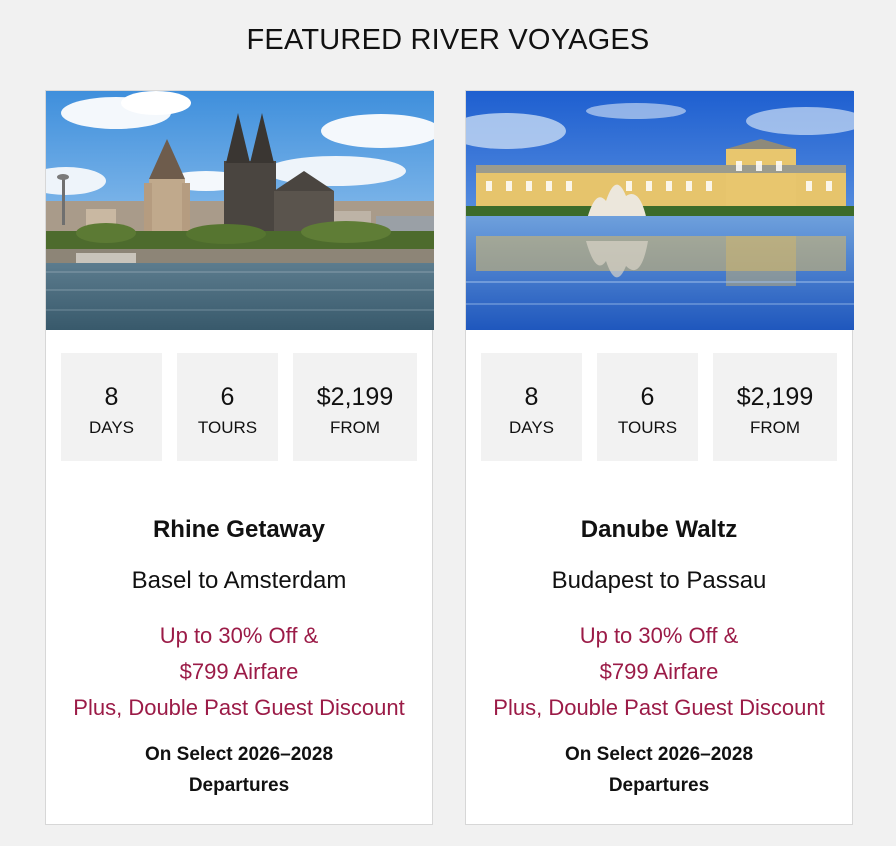 This screenshot has width=896, height=846. I want to click on voyage-title: Danube Waltz, so click(659, 530).